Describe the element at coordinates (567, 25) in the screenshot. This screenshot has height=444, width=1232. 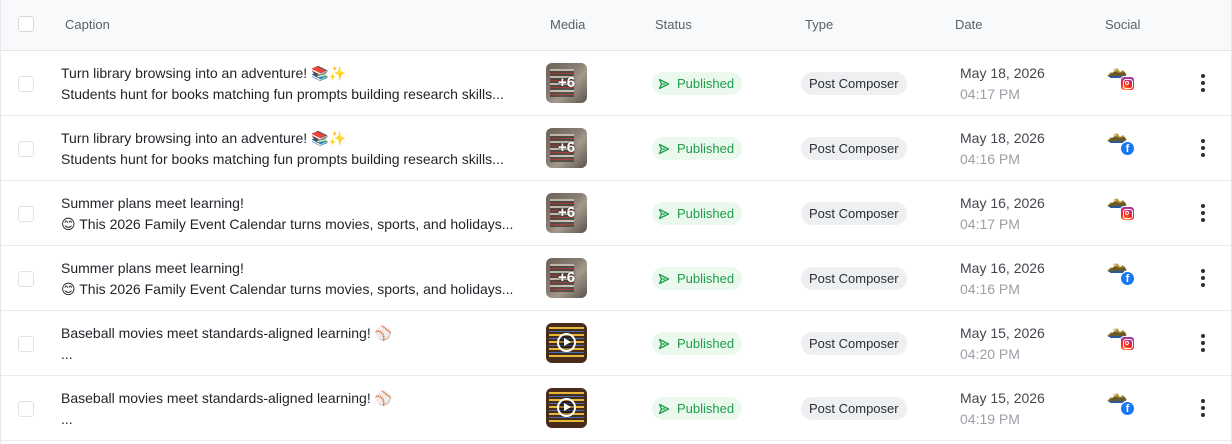
I see `column-header-media: Media` at that location.